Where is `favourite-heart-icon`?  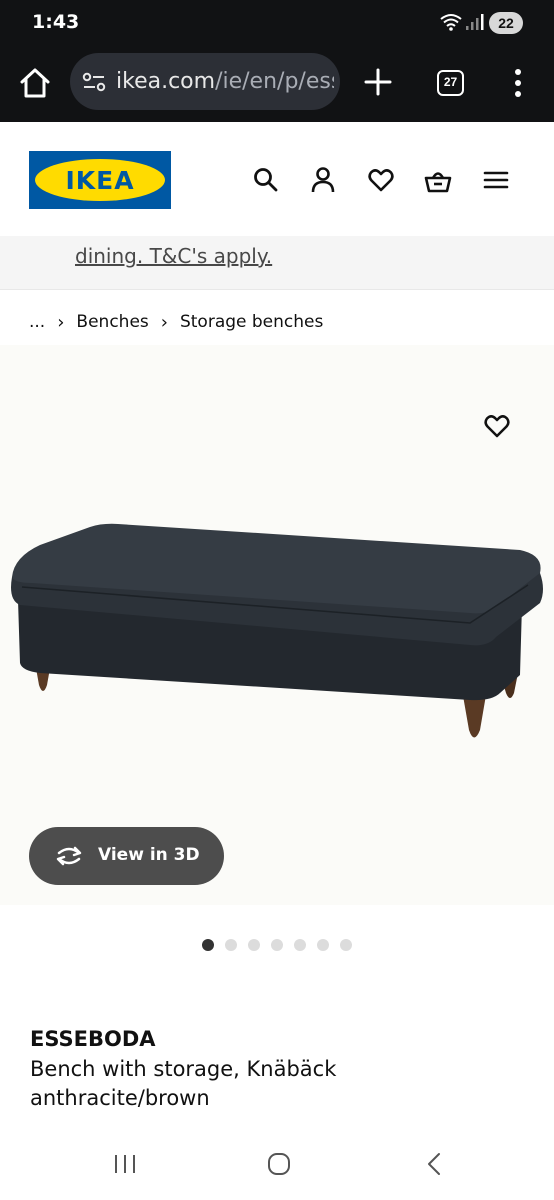 favourite-heart-icon is located at coordinates (497, 426).